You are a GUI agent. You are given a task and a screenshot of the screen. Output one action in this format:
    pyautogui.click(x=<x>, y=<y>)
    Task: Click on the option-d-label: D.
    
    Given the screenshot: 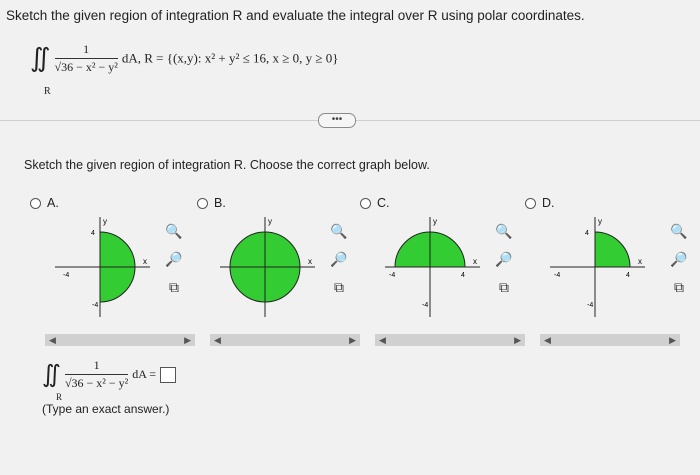 What is the action you would take?
    pyautogui.click(x=548, y=203)
    